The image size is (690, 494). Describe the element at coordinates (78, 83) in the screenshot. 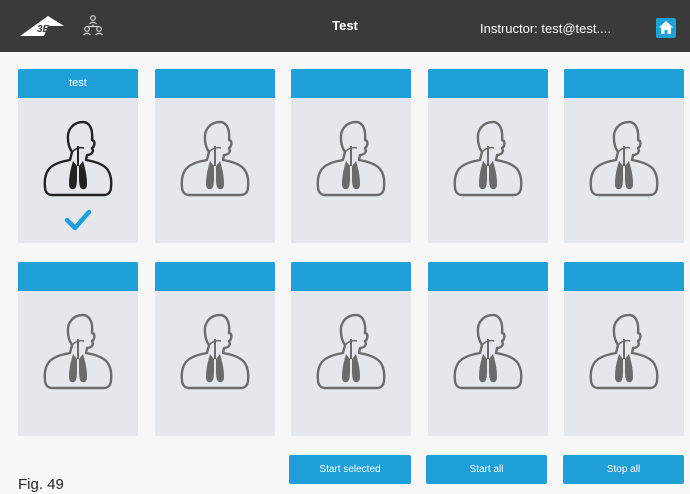

I see `station-label: test` at that location.